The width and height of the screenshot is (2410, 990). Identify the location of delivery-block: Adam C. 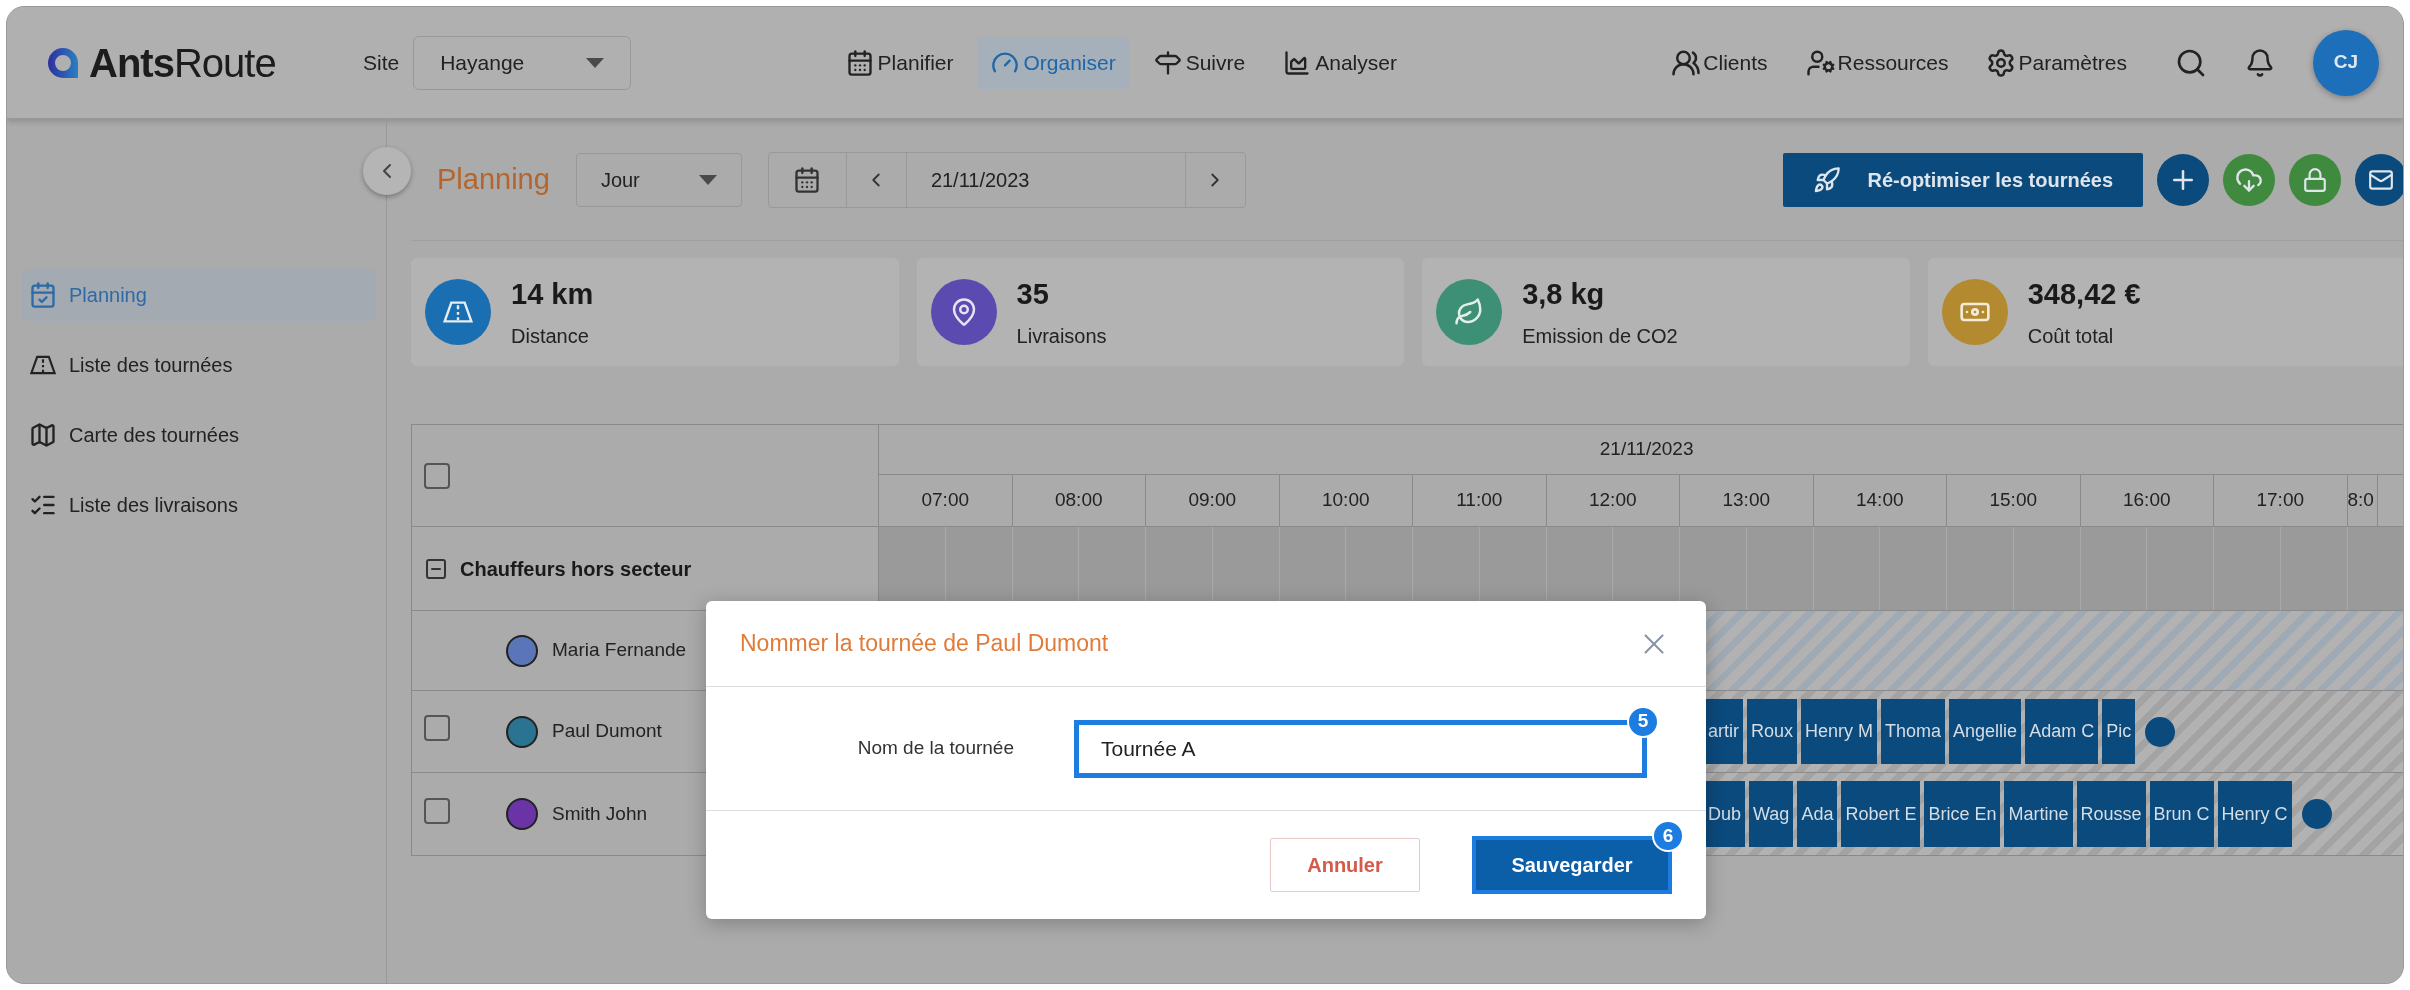
(2062, 731).